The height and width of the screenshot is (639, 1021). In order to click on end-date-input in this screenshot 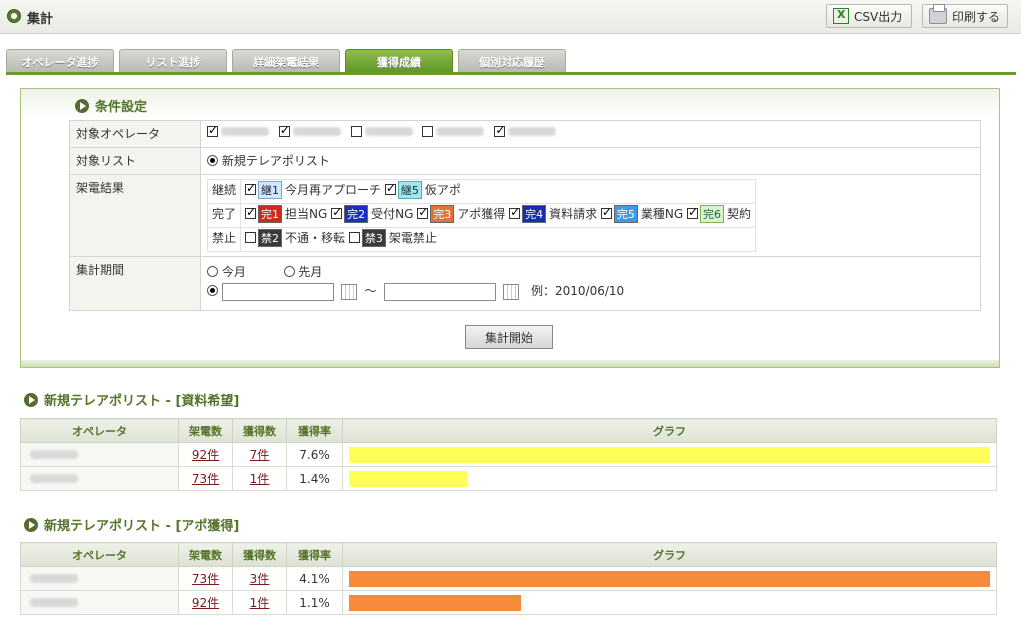, I will do `click(440, 291)`.